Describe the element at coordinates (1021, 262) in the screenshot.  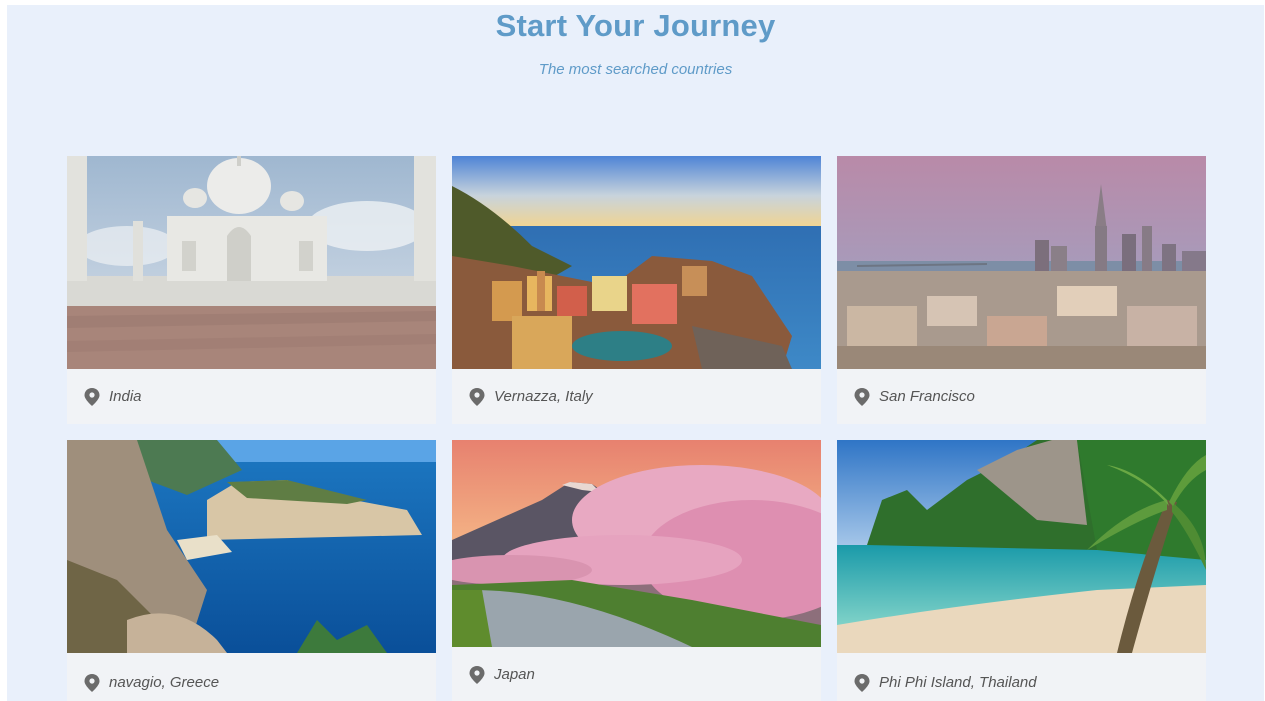
I see `destination-image-san-francisco` at that location.